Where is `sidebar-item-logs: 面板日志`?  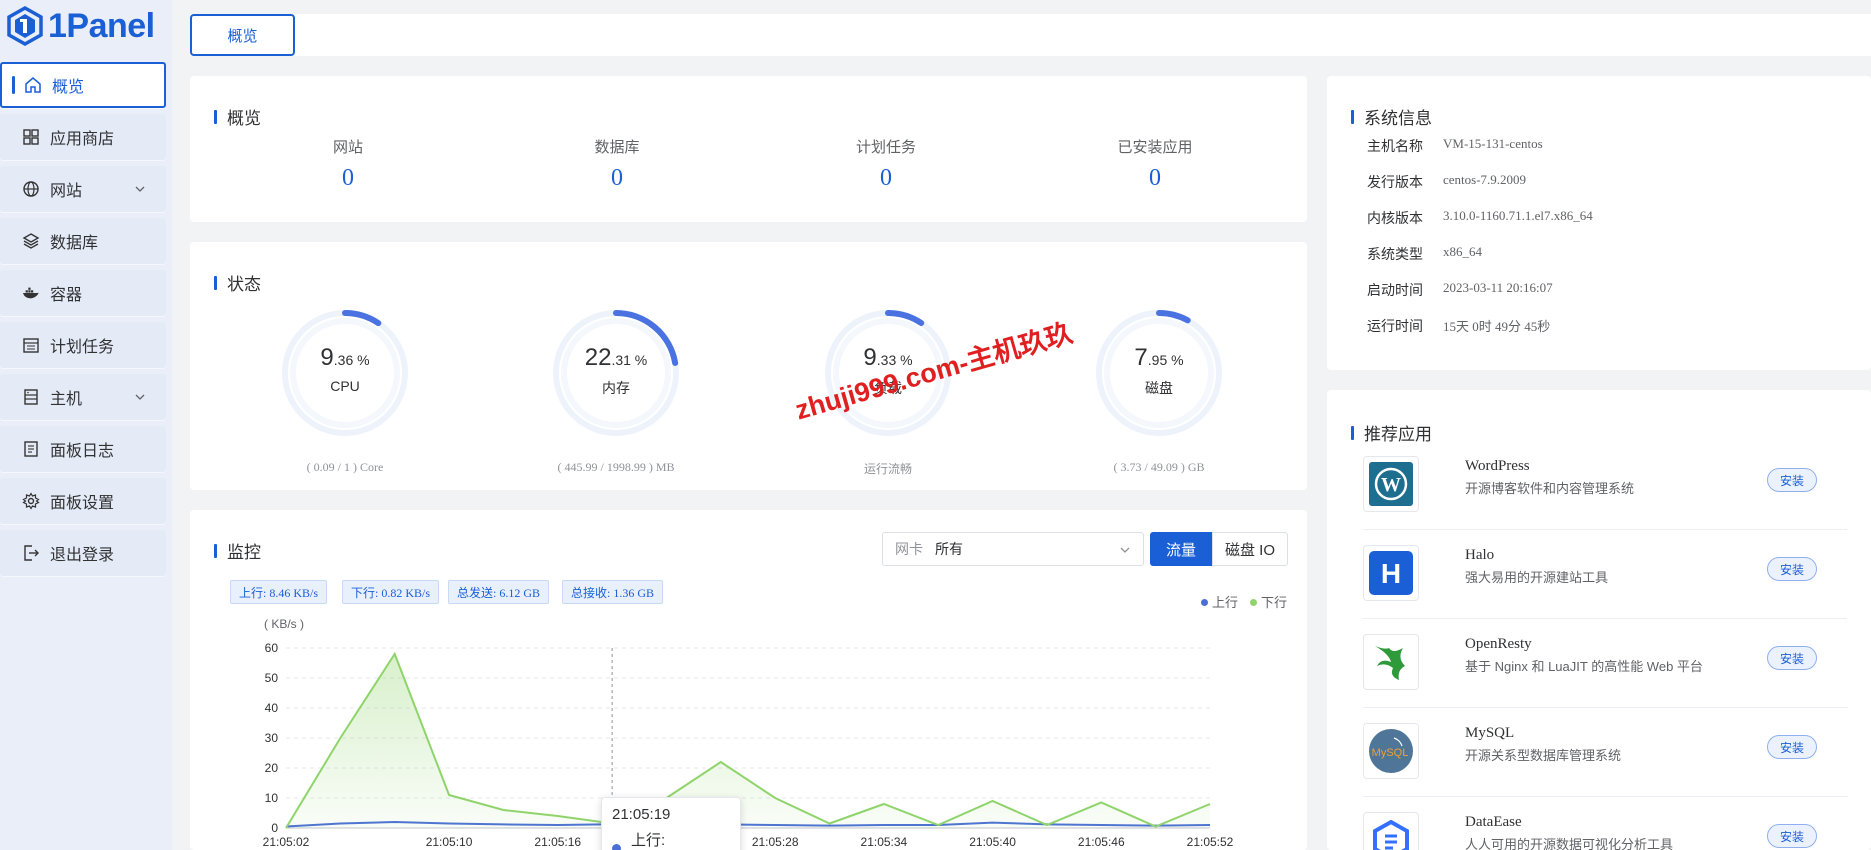
sidebar-item-logs: 面板日志 is located at coordinates (83, 449).